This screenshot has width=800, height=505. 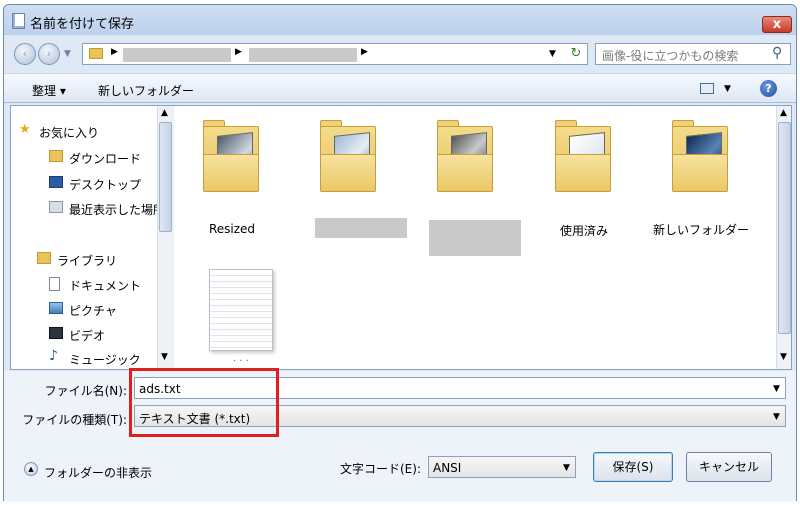 I want to click on help-icon: ?, so click(x=768, y=88).